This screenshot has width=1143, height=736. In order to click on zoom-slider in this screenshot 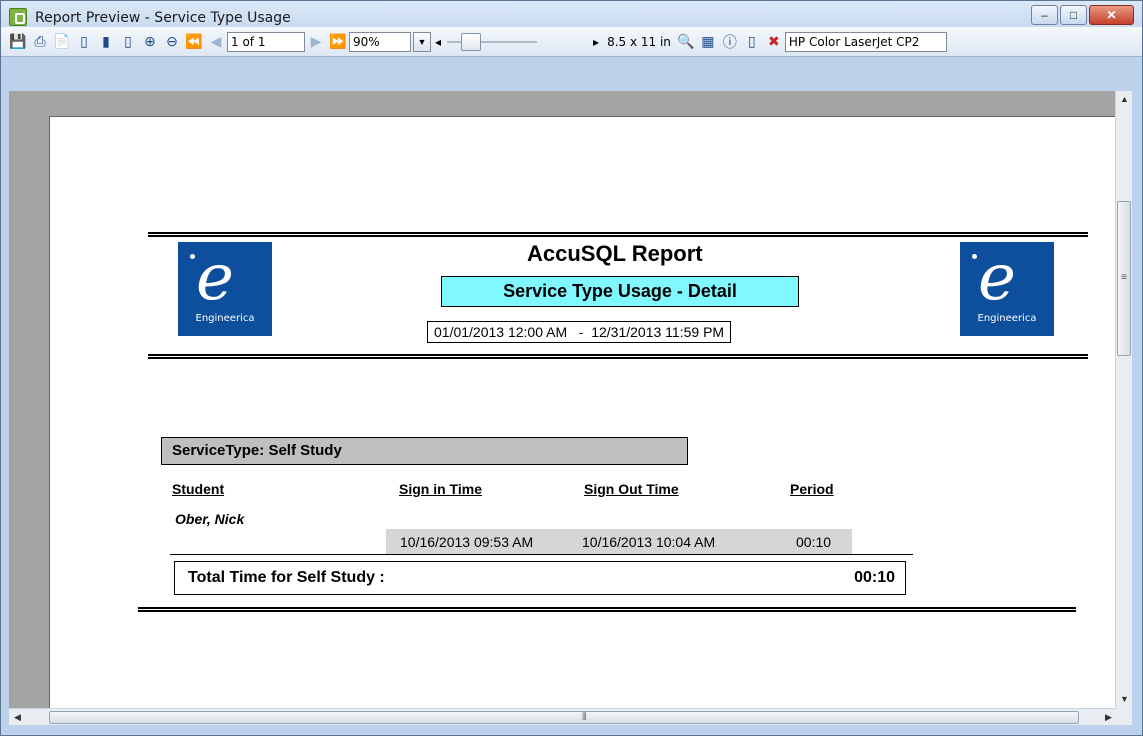, I will do `click(492, 42)`.